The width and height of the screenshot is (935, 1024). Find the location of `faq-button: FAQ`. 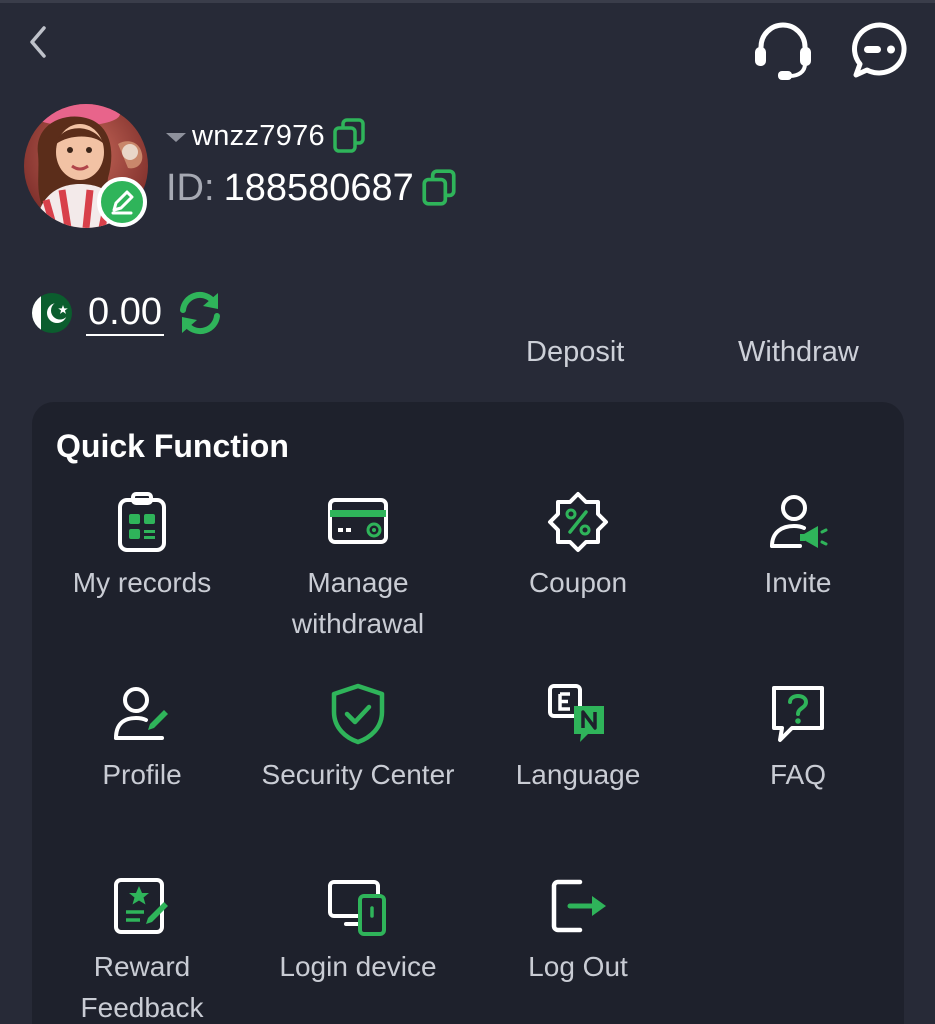

faq-button: FAQ is located at coordinates (798, 738).